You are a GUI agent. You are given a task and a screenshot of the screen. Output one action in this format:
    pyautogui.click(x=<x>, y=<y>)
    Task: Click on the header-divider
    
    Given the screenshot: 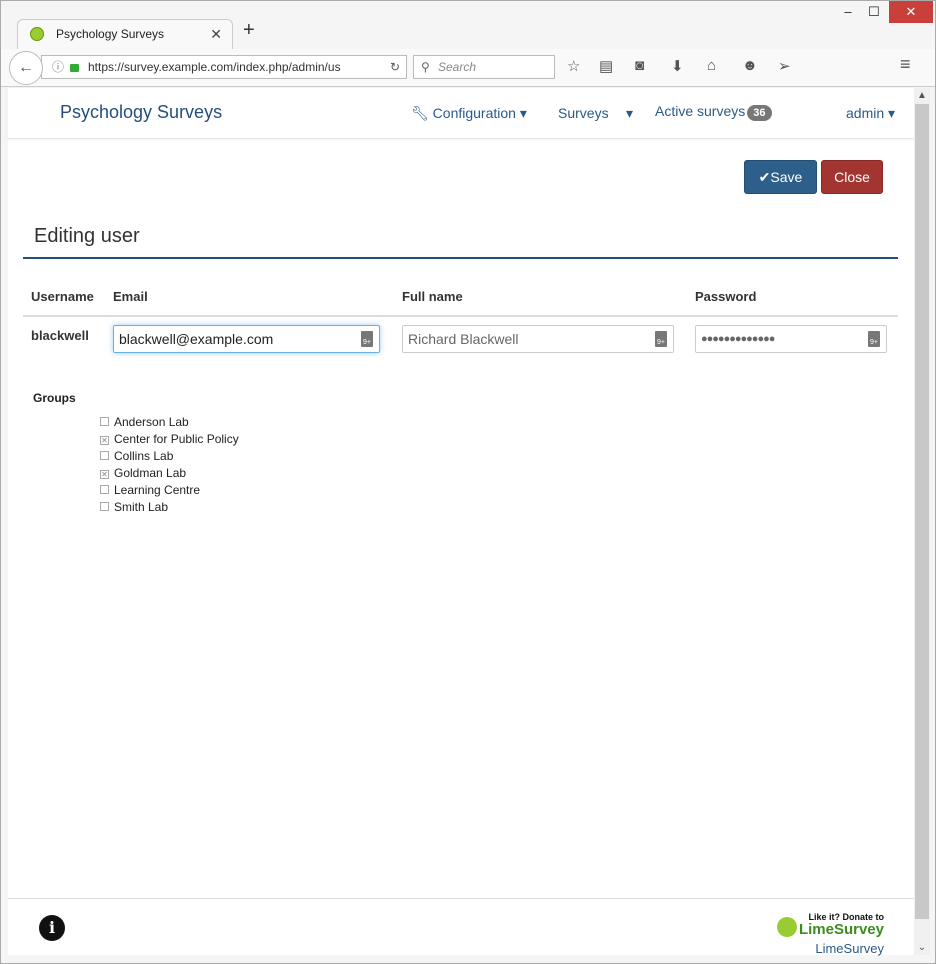 What is the action you would take?
    pyautogui.click(x=460, y=316)
    